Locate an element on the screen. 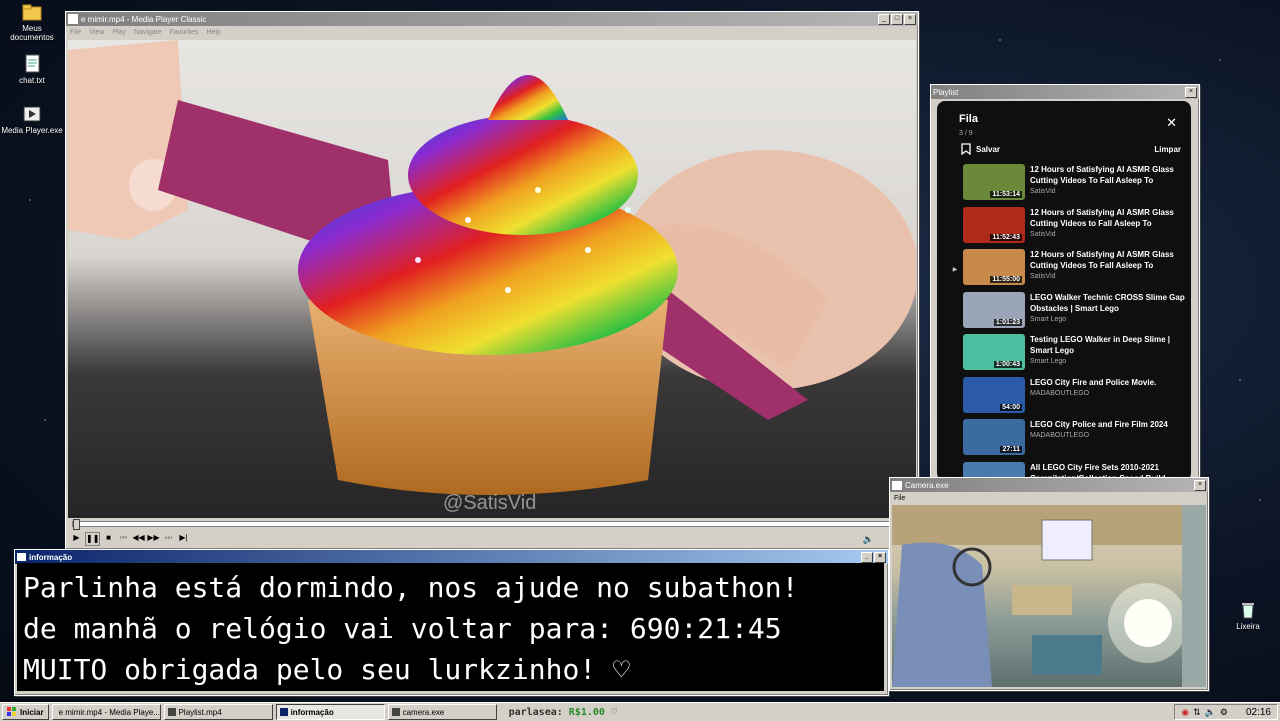  video-thumbnail: 1:01:23 is located at coordinates (994, 309).